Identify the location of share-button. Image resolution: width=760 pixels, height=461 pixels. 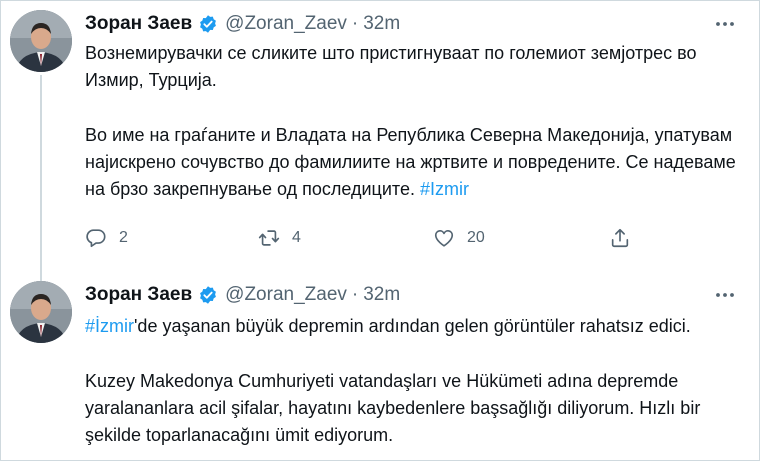
(620, 238).